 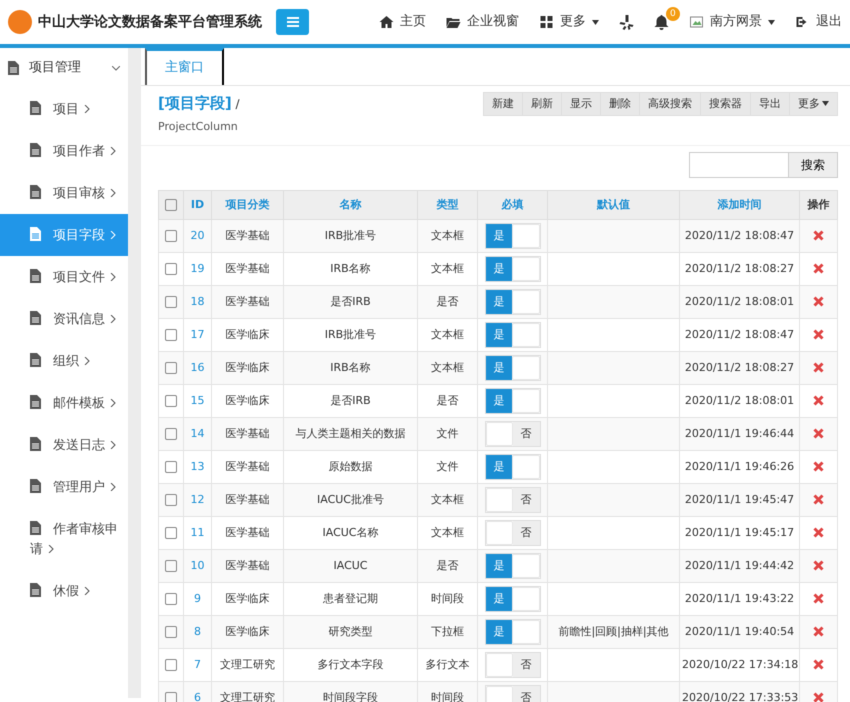 What do you see at coordinates (171, 204) in the screenshot?
I see `select-all-checkbox` at bounding box center [171, 204].